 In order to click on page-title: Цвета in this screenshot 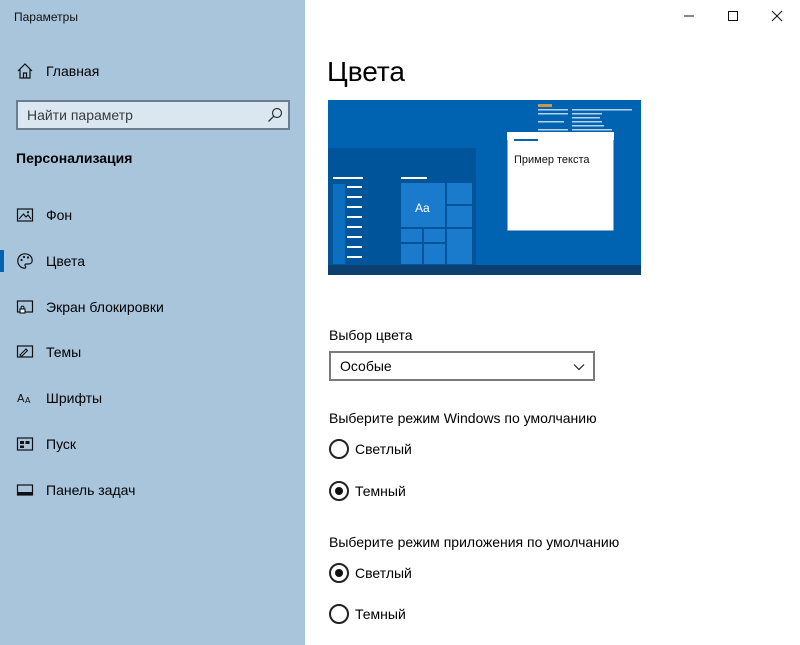, I will do `click(366, 71)`.